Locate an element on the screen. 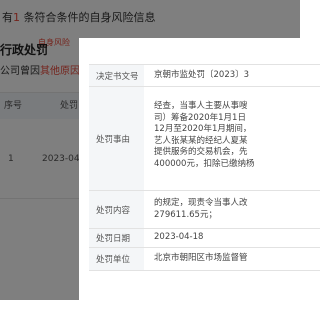  detail-value-line: 12月至2020年1月期间， is located at coordinates (203, 129).